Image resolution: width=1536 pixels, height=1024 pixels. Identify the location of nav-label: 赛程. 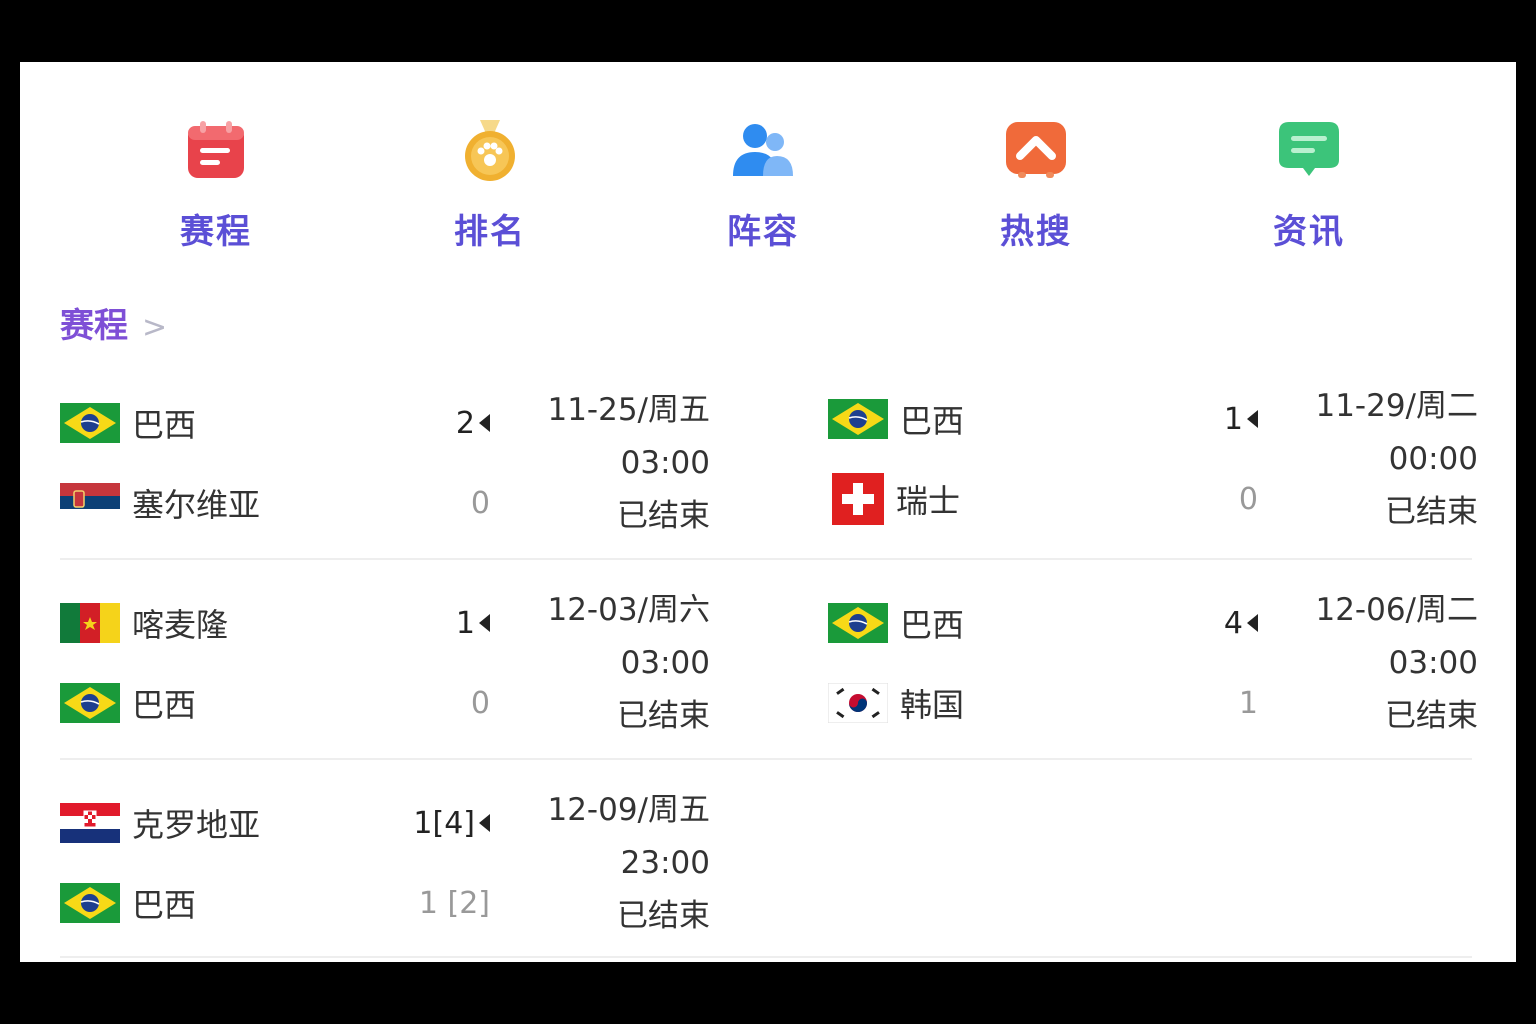
(216, 232).